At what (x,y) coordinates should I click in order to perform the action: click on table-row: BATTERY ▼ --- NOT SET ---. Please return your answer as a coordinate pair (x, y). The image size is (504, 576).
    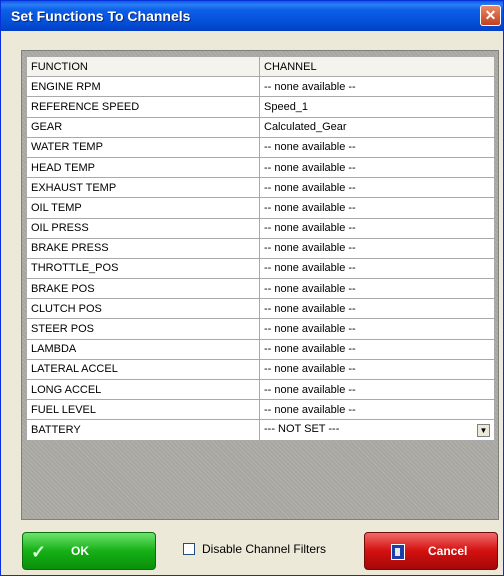
    Looking at the image, I should click on (260, 430).